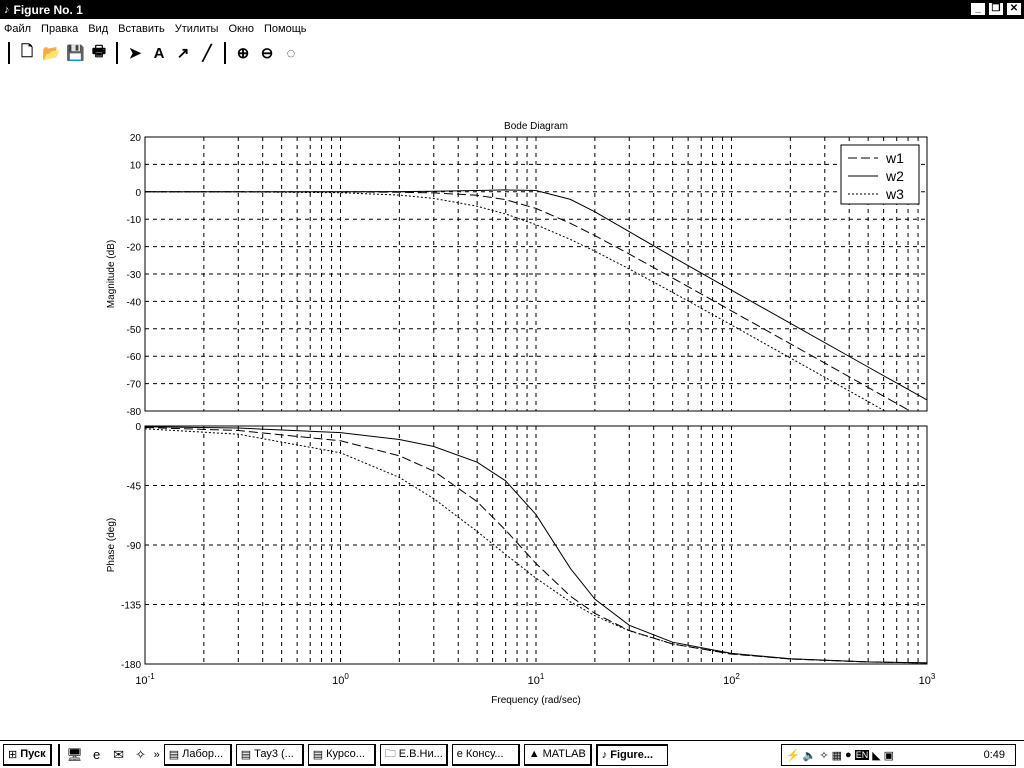 The image size is (1024, 768). What do you see at coordinates (241, 29) in the screenshot?
I see `menu-window: Окно` at bounding box center [241, 29].